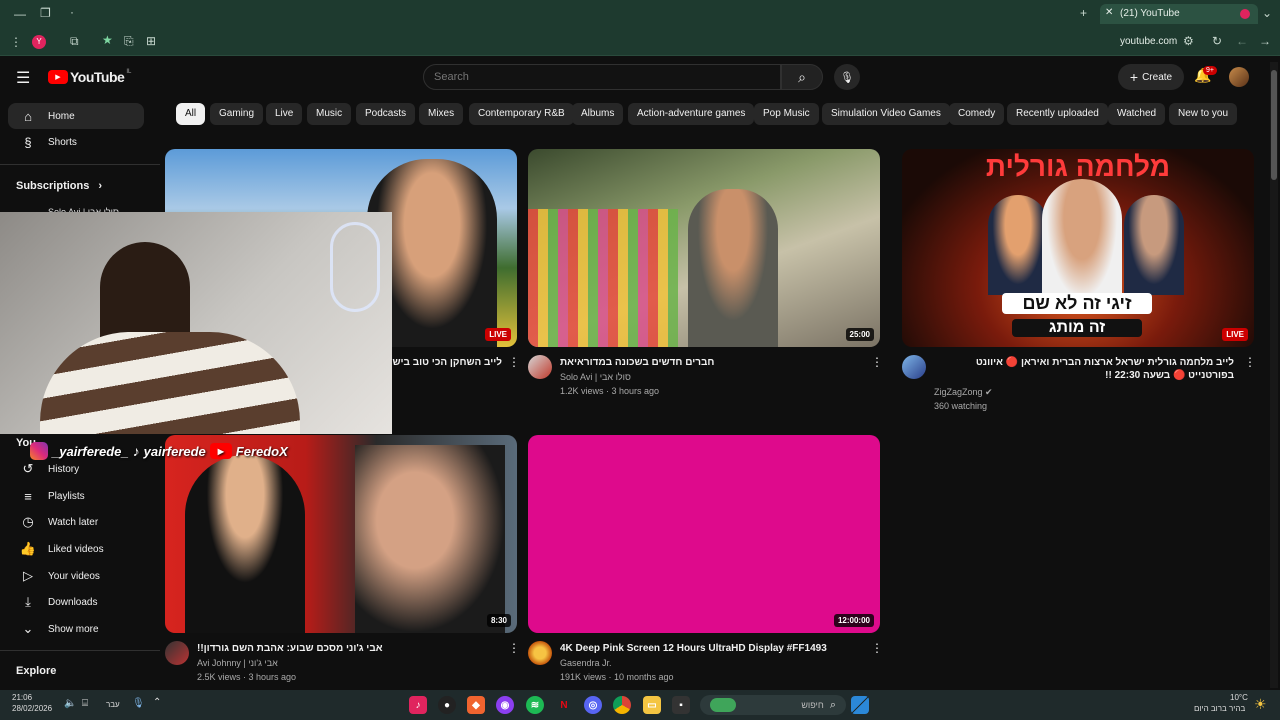 The height and width of the screenshot is (720, 1280). What do you see at coordinates (1179, 14) in the screenshot?
I see `browser-tab: ✕ (21) YouTube` at bounding box center [1179, 14].